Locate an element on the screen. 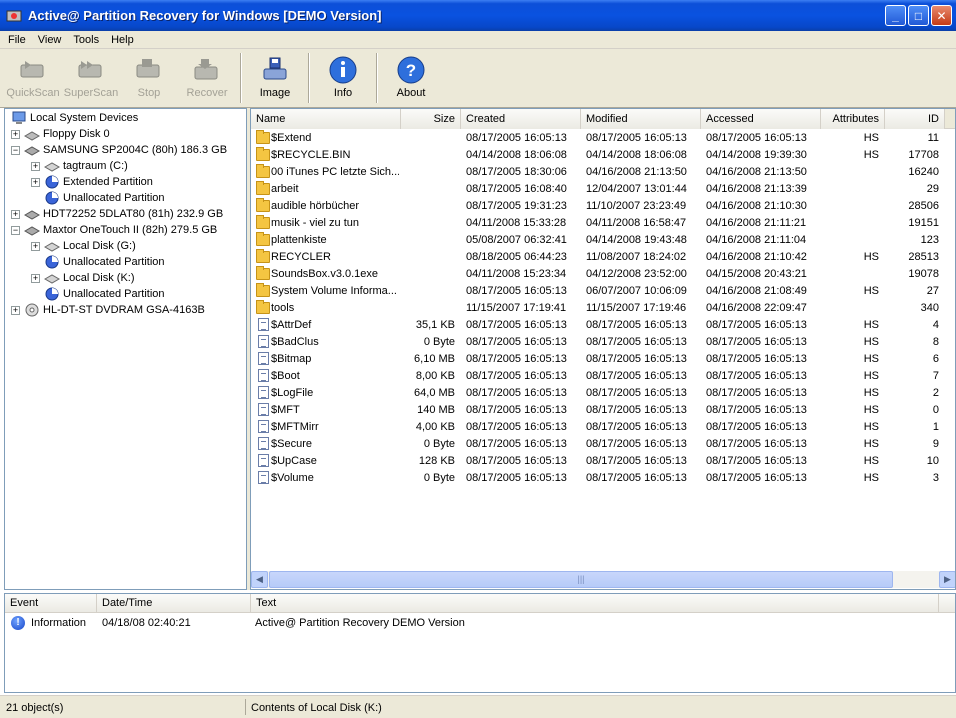 The image size is (956, 718). tree-node: + Floppy Disk 0 is located at coordinates (60, 134).